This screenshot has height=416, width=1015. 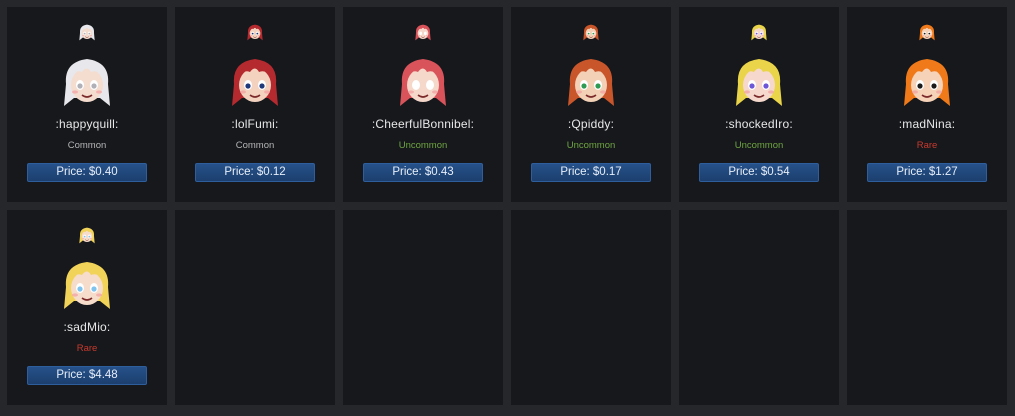 I want to click on emote-card-qpiddy: :Qpiddy: Uncommon Price: $0.17, so click(x=591, y=104).